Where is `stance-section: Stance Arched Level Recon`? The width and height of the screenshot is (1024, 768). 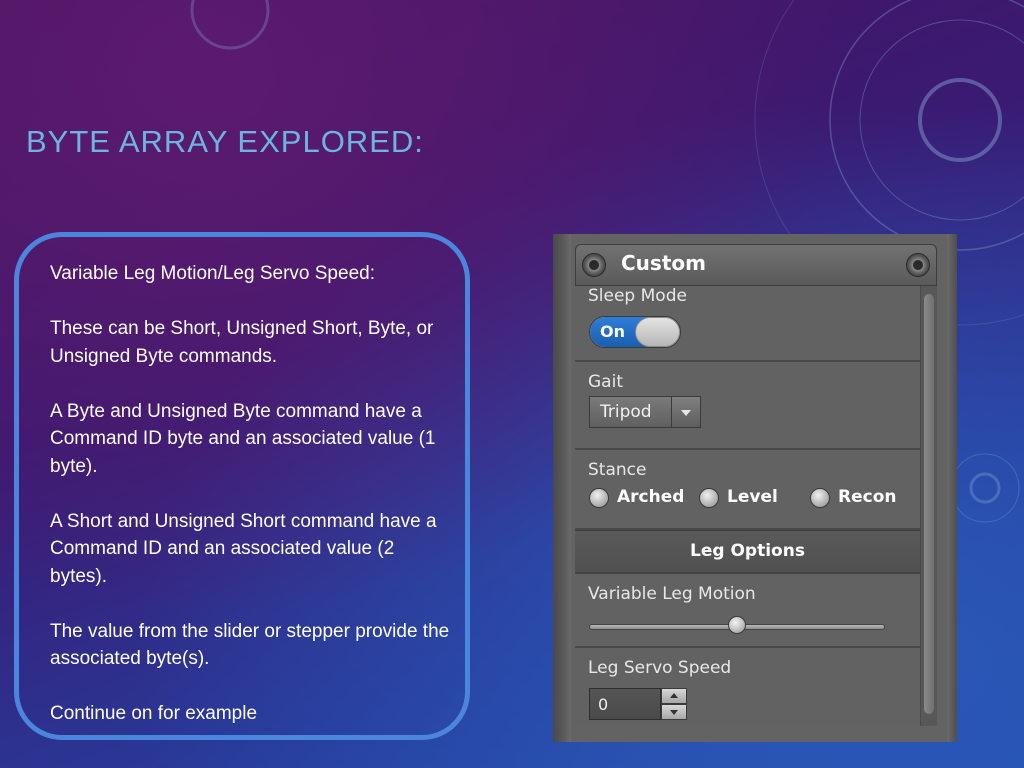 stance-section: Stance Arched Level Recon is located at coordinates (747, 490).